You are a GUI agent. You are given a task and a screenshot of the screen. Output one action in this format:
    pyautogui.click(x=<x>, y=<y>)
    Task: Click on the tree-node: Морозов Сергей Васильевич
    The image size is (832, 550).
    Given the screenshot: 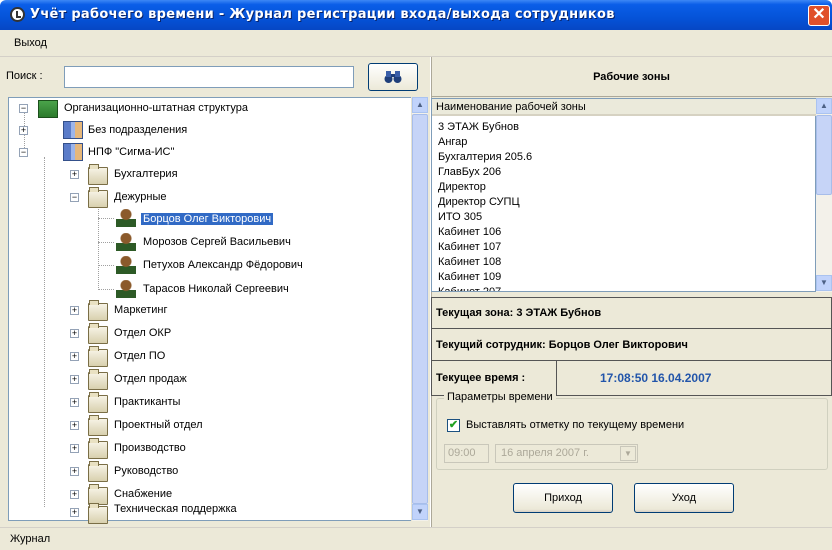 What is the action you would take?
    pyautogui.click(x=217, y=242)
    